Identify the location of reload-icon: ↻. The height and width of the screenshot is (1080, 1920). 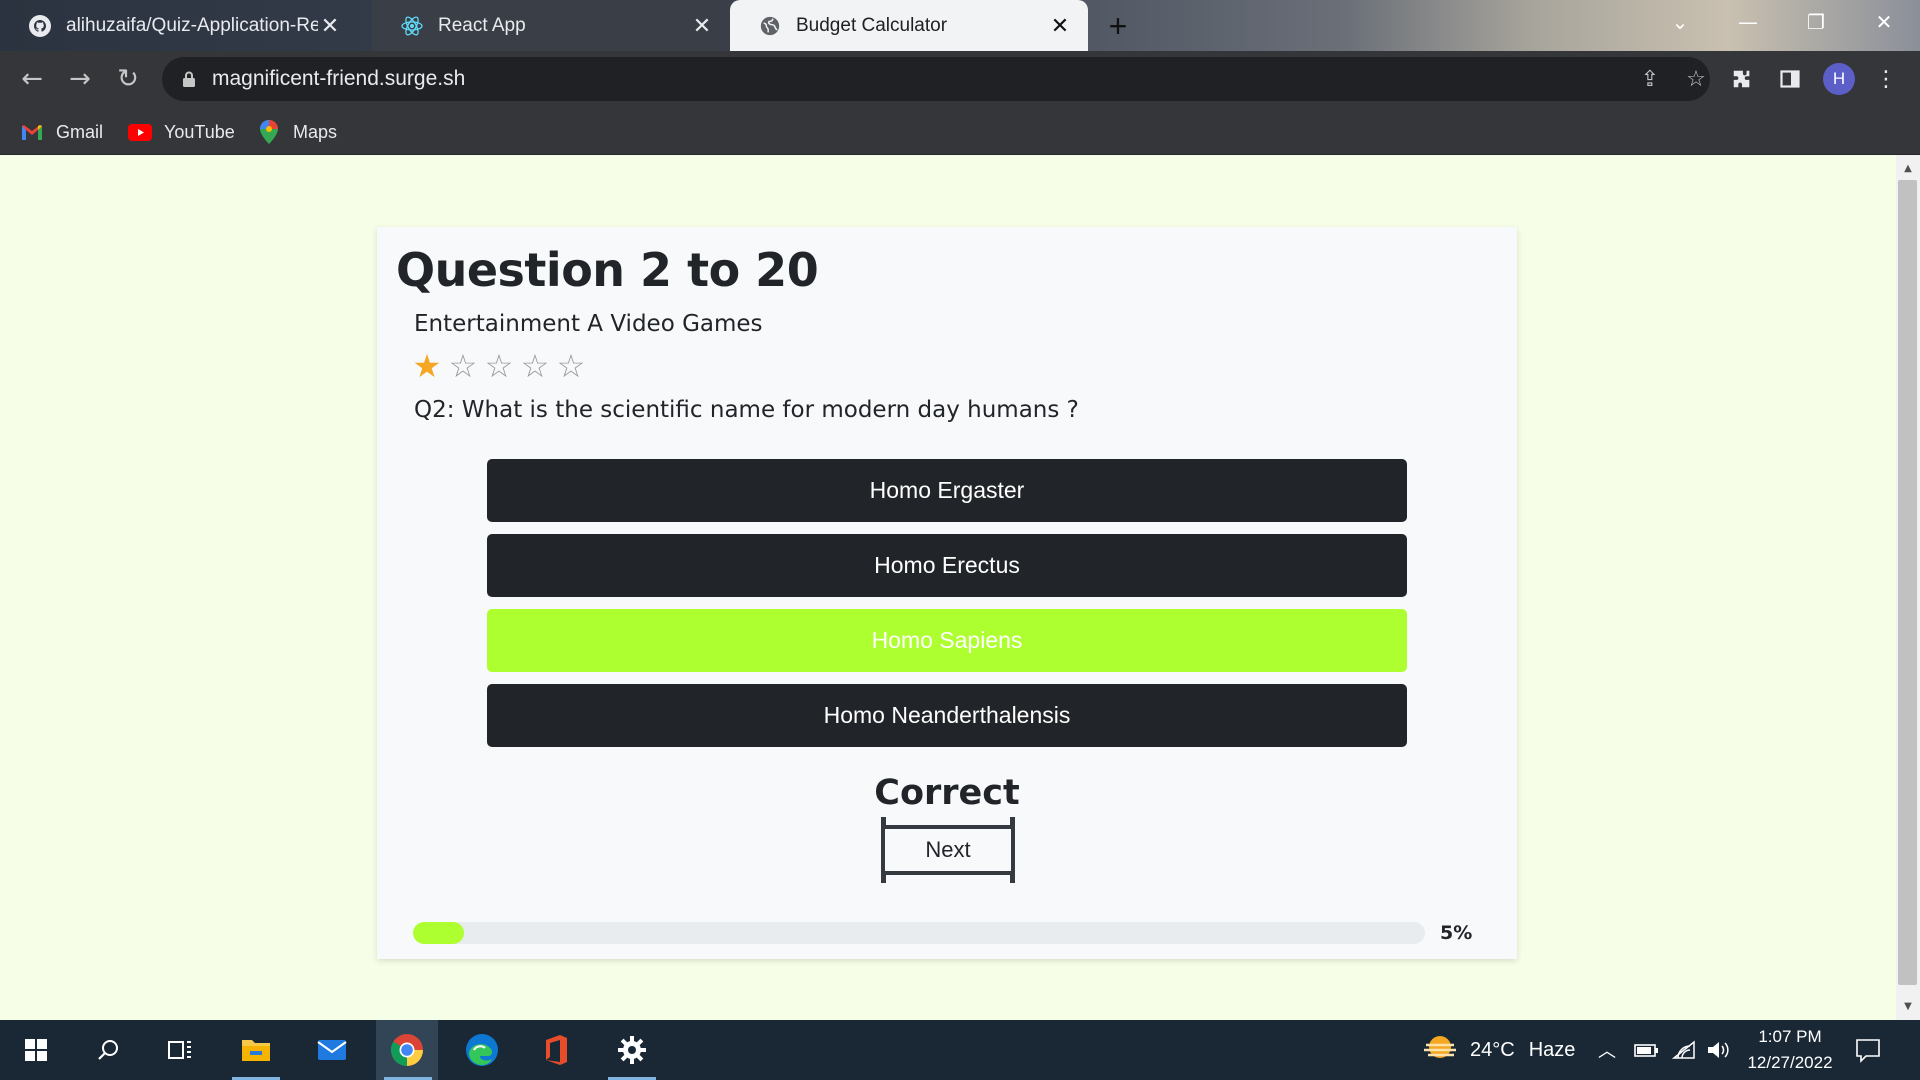
(128, 79).